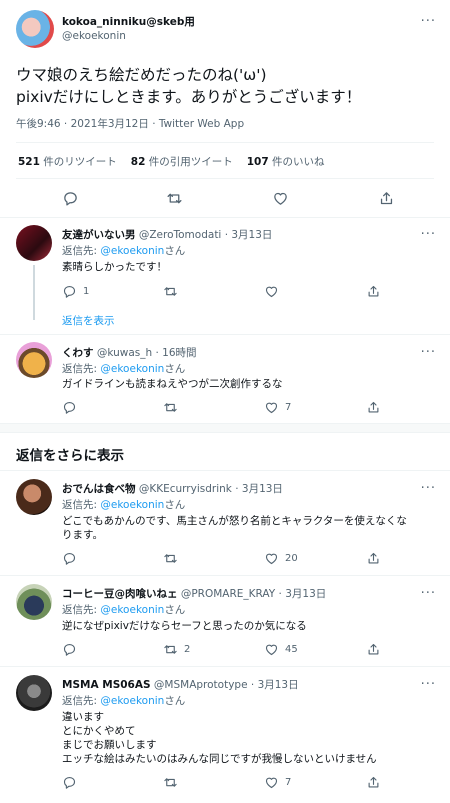 The width and height of the screenshot is (450, 803). I want to click on main-tweet-meta: 午後9:46 · 2021年3月12日 · Twitter Web App, so click(130, 123).